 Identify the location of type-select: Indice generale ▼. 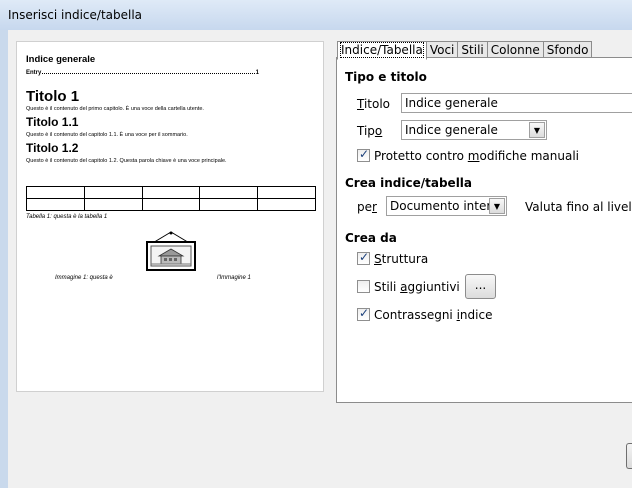
(474, 130).